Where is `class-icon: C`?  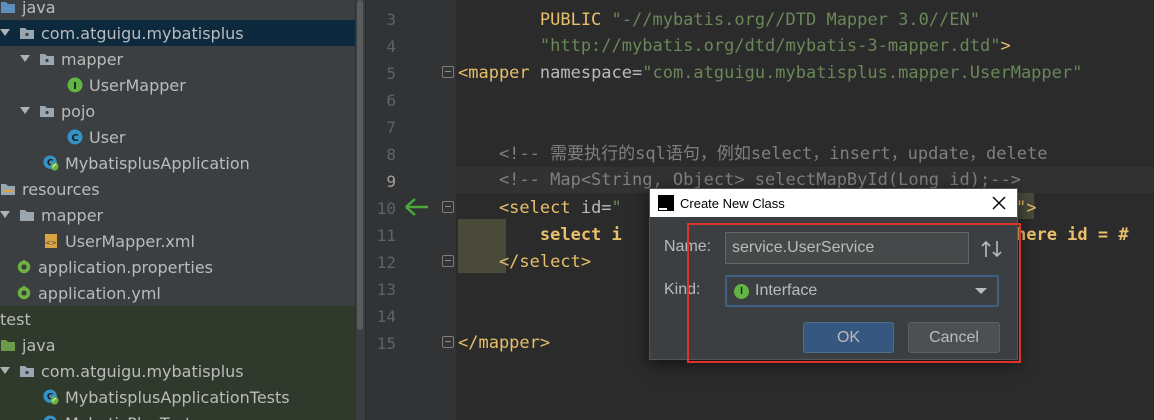
class-icon: C is located at coordinates (75, 137).